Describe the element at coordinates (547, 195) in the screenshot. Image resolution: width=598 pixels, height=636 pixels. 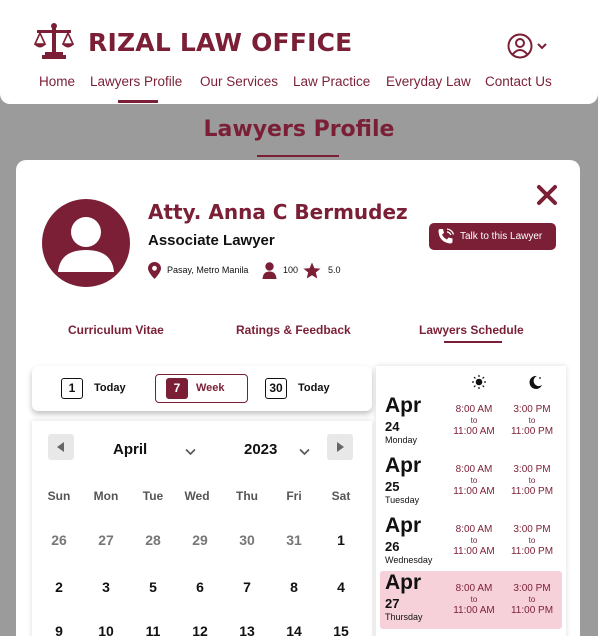
I see `close-icon` at that location.